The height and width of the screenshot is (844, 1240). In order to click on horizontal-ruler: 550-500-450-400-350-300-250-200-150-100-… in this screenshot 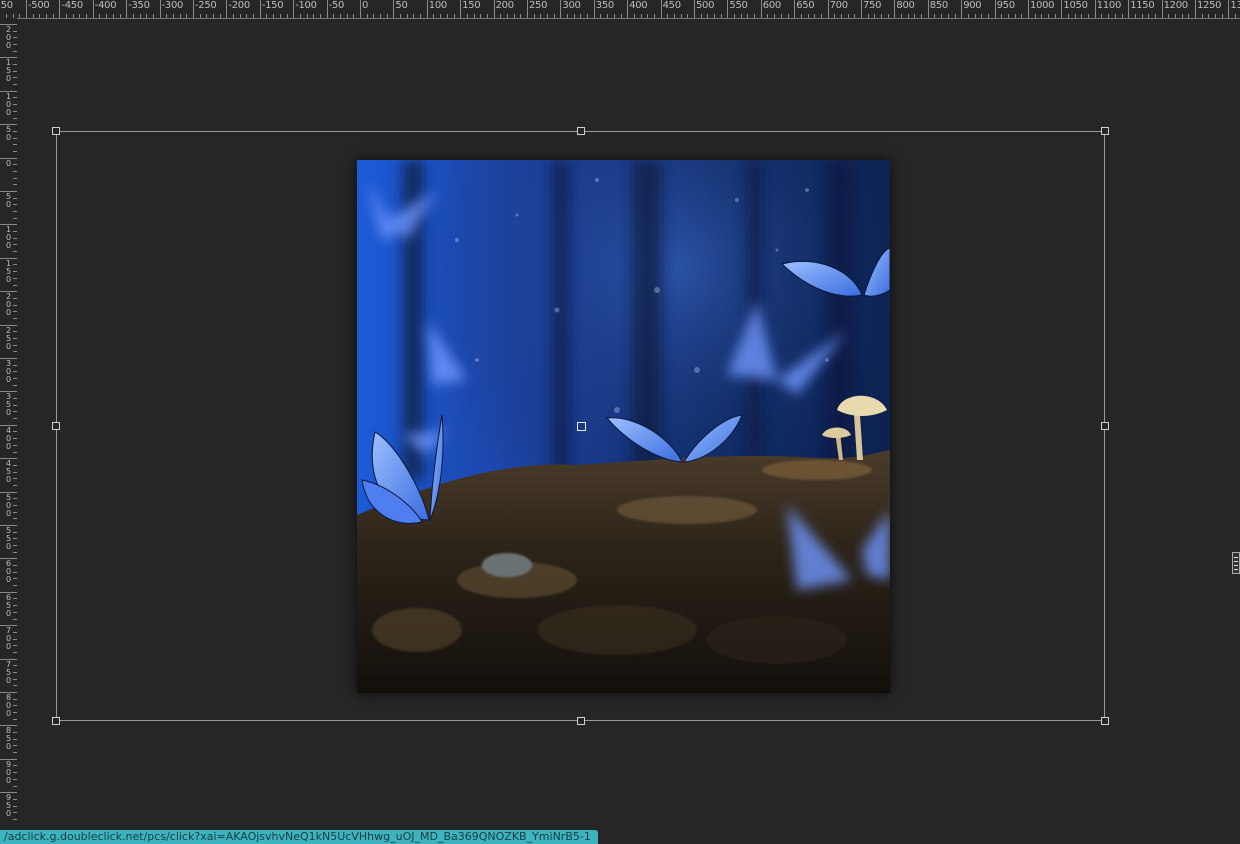, I will do `click(620, 9)`.